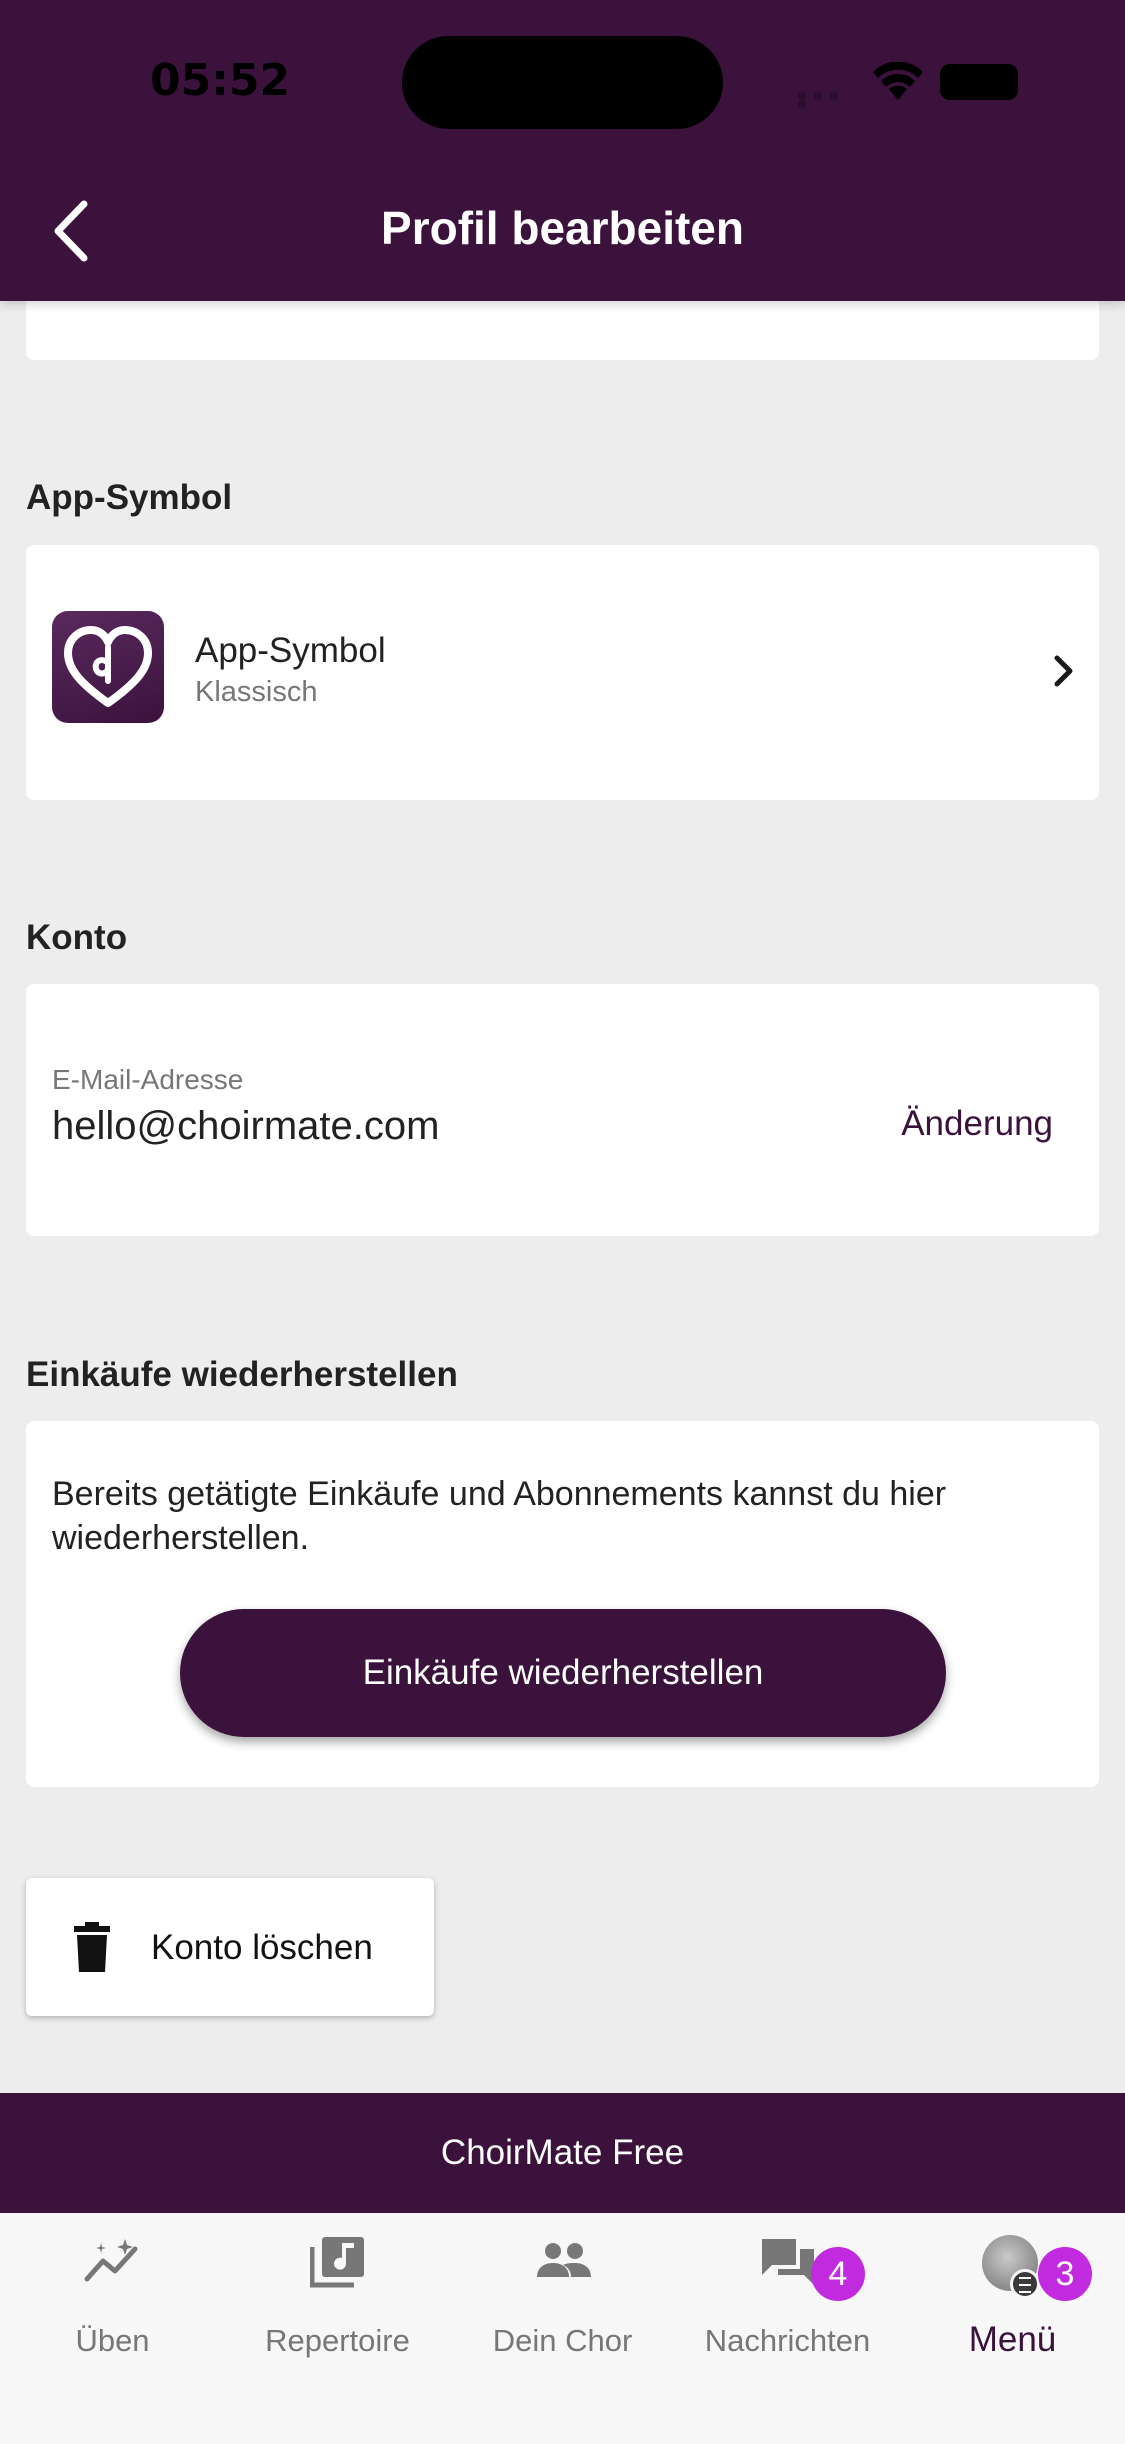 The image size is (1125, 2444). Describe the element at coordinates (787, 2262) in the screenshot. I see `chat-icon` at that location.